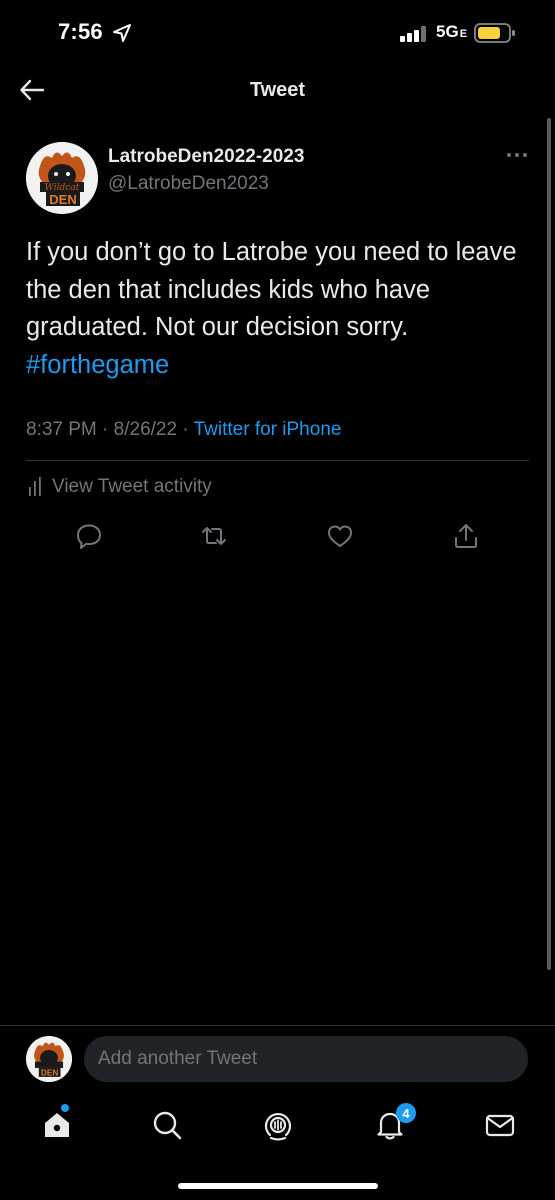 The height and width of the screenshot is (1200, 555). What do you see at coordinates (145, 429) in the screenshot?
I see `tweet-date: 8/26/22` at bounding box center [145, 429].